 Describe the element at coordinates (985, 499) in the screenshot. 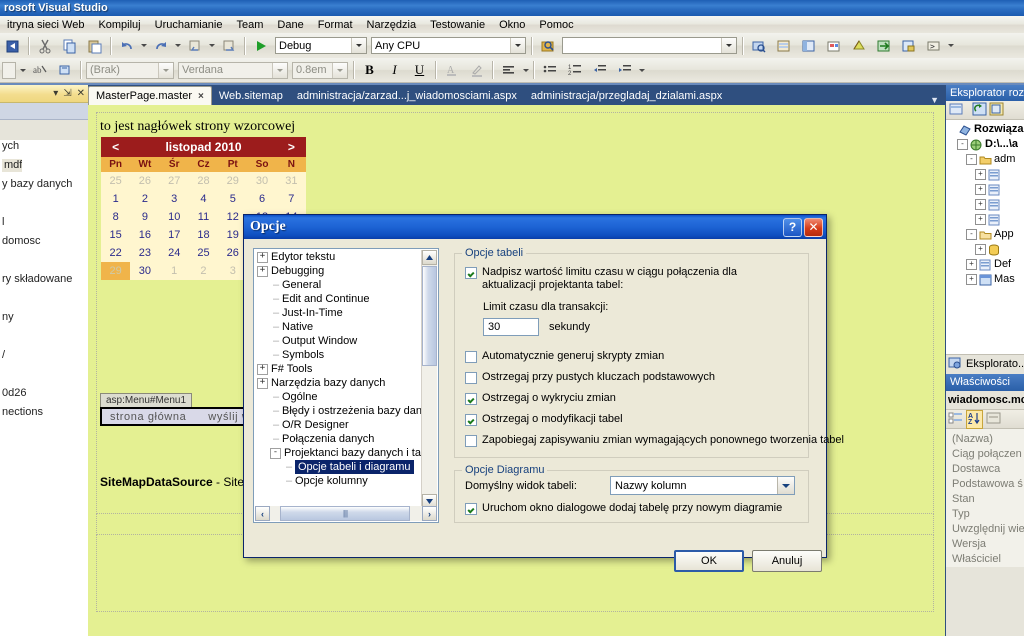

I see `property-row: Stan` at that location.